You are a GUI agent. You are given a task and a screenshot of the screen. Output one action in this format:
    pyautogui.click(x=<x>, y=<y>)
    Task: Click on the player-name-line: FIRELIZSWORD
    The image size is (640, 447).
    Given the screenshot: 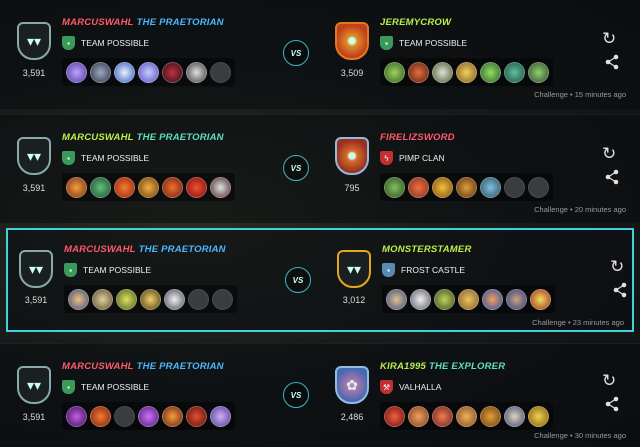 What is the action you would take?
    pyautogui.click(x=417, y=137)
    